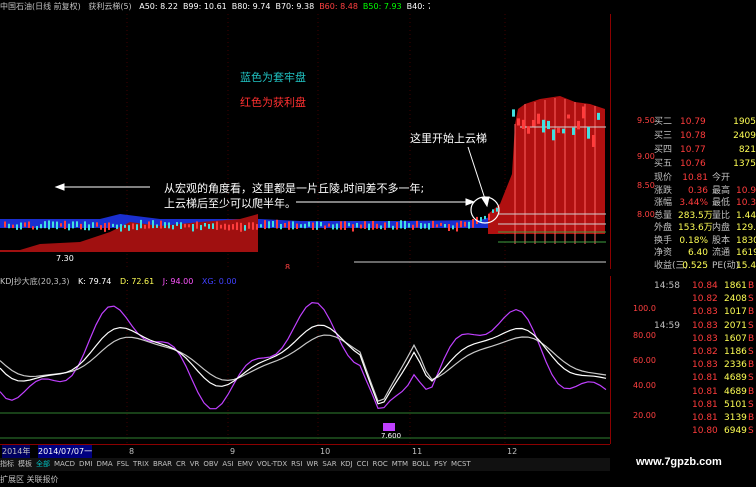  What do you see at coordinates (379, 464) in the screenshot?
I see `indicator-tab: ROC` at bounding box center [379, 464].